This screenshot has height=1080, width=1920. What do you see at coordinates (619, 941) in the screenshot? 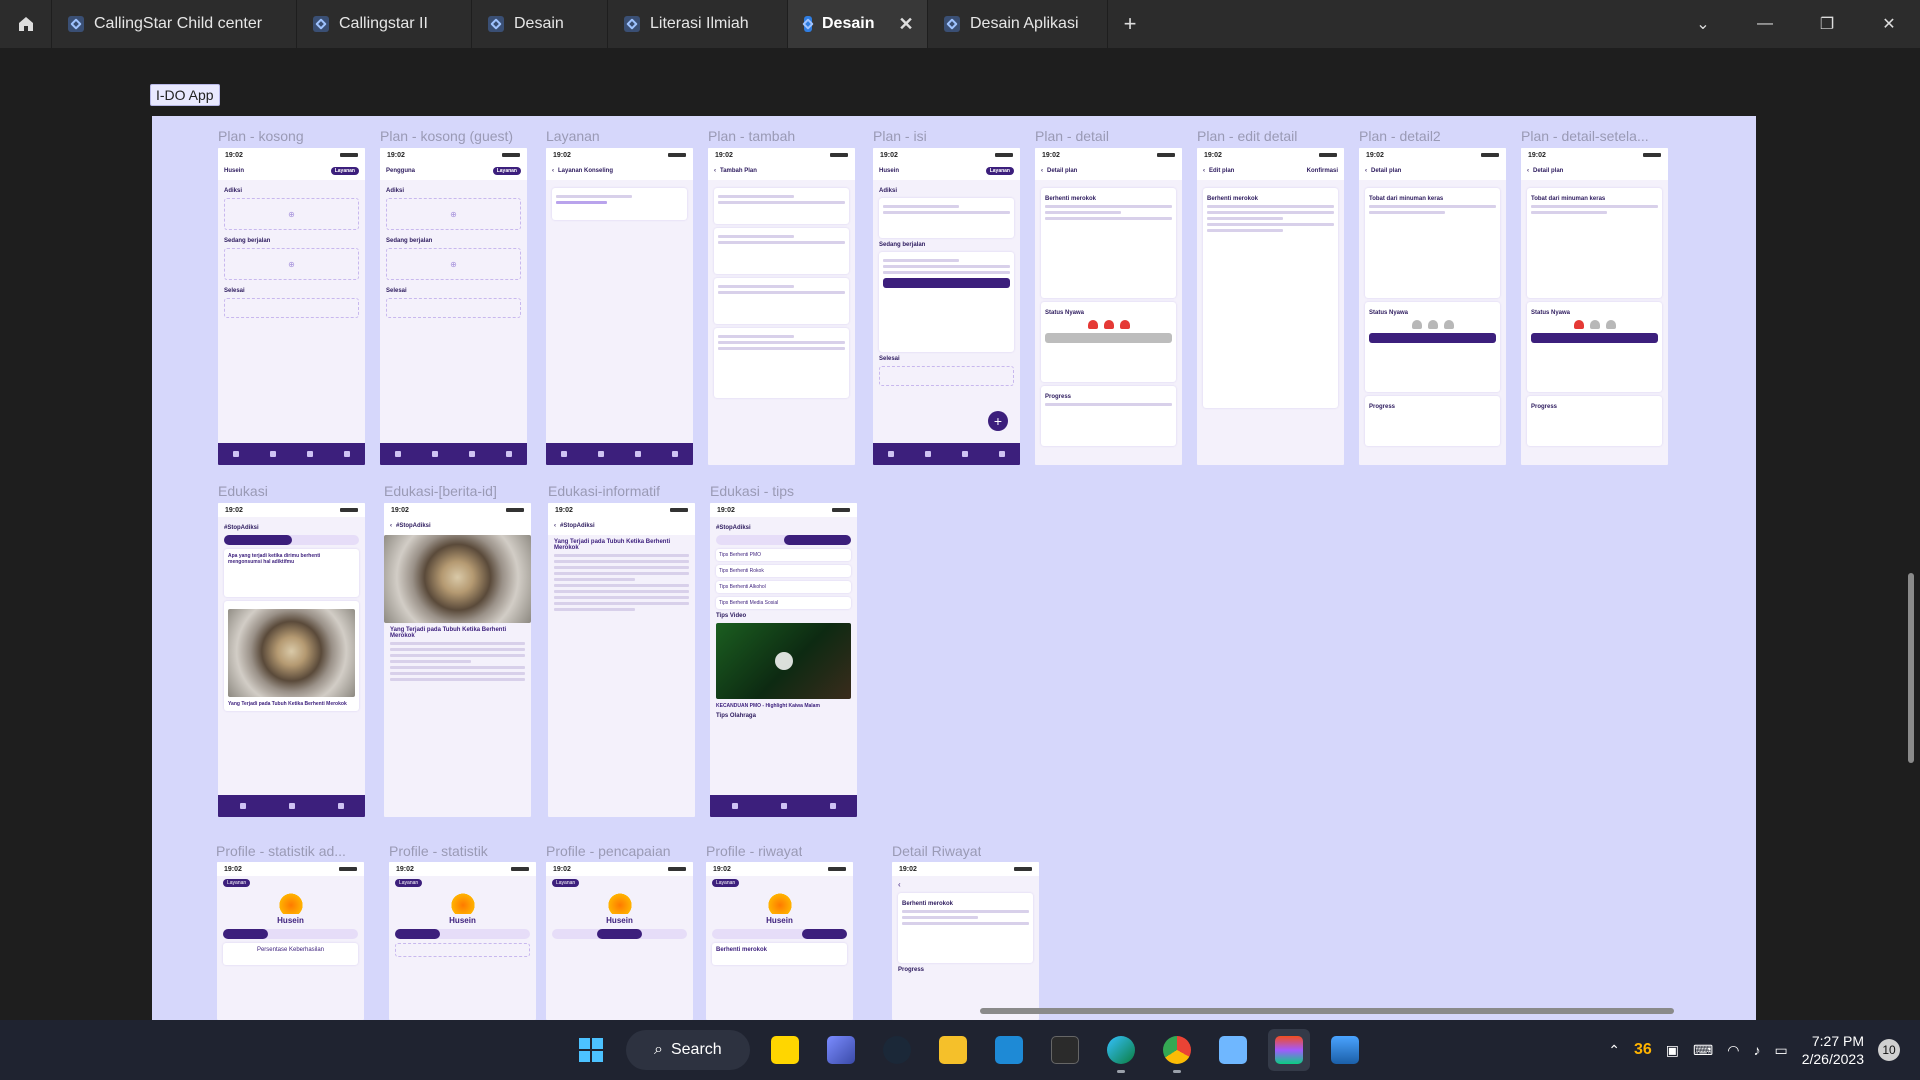
I see `screen-profile-pencapaian: 19:02 Layanan Husein` at bounding box center [619, 941].